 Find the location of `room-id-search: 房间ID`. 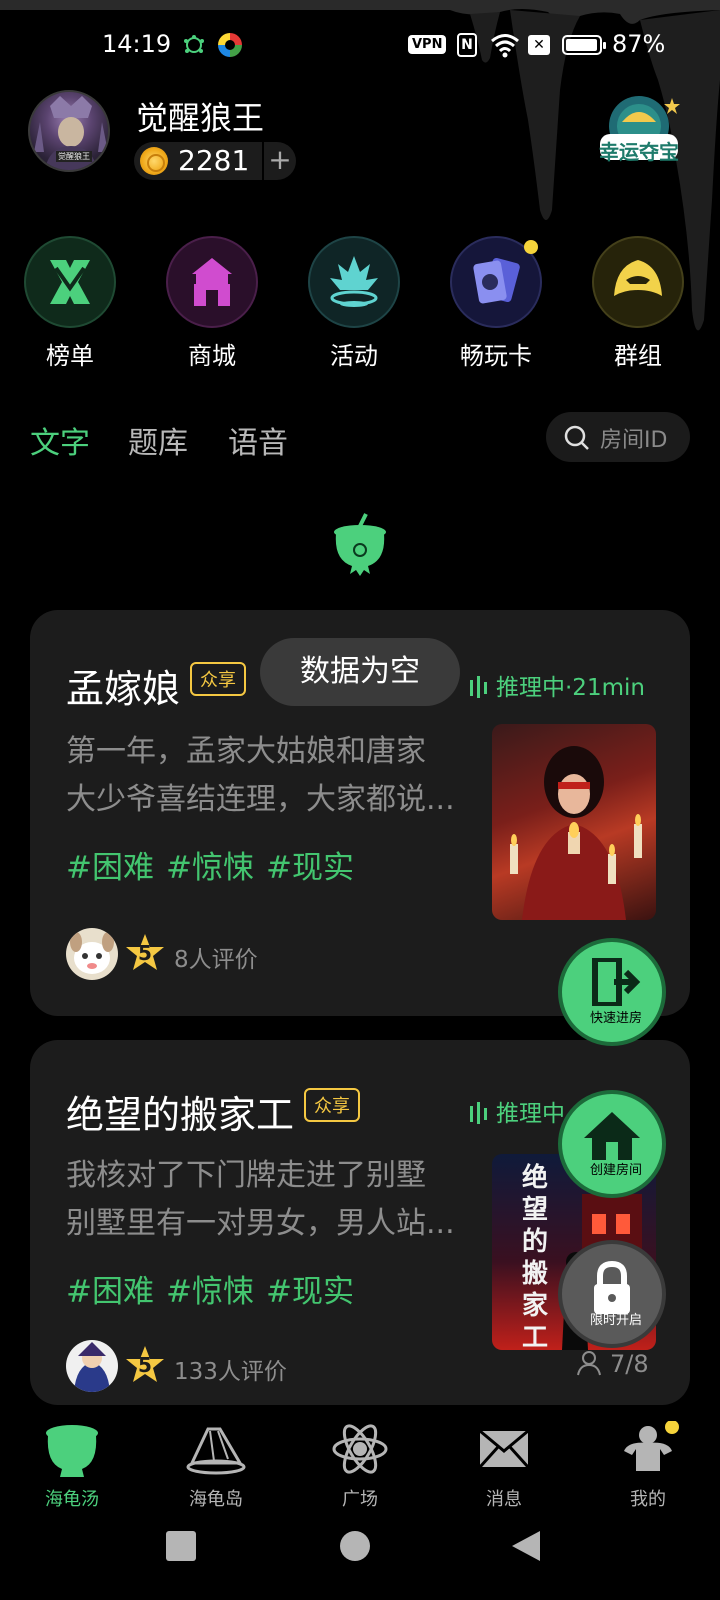

room-id-search: 房间ID is located at coordinates (618, 437).